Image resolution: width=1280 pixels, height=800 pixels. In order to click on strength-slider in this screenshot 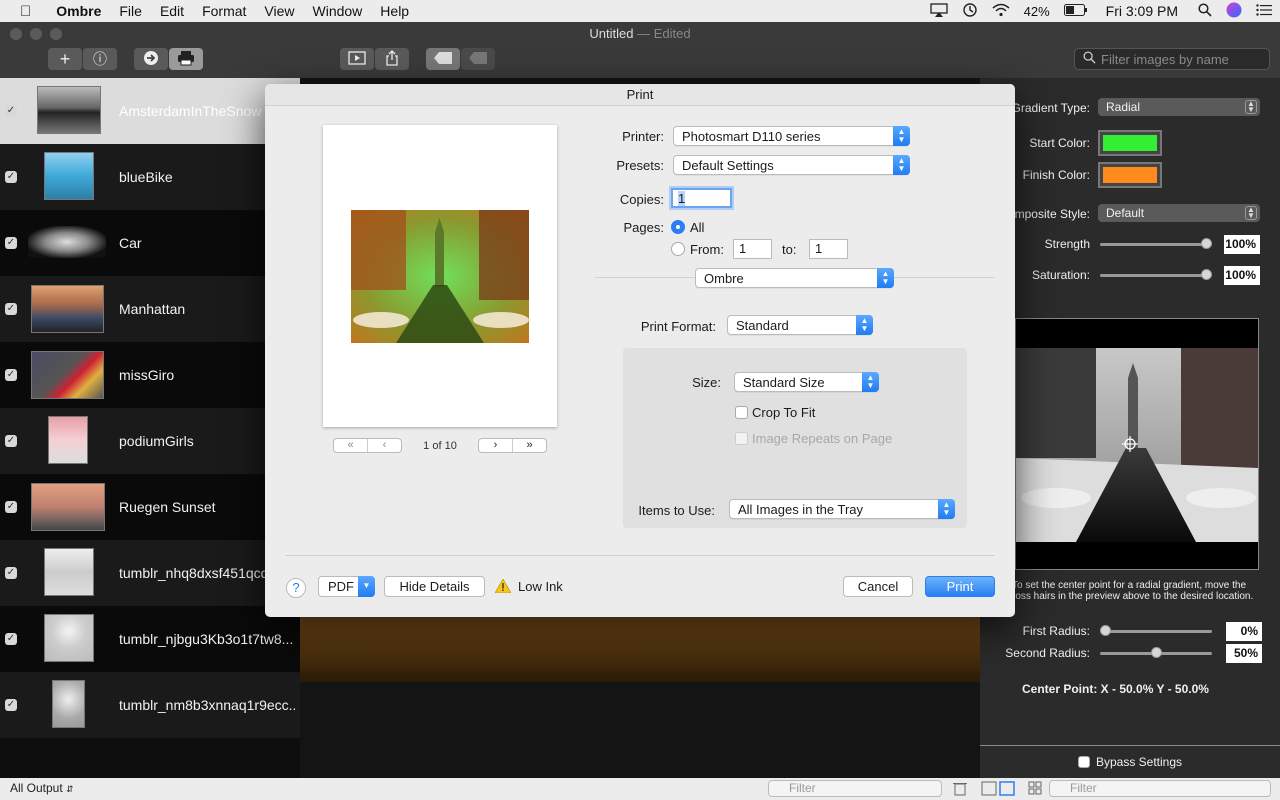, I will do `click(1156, 243)`.